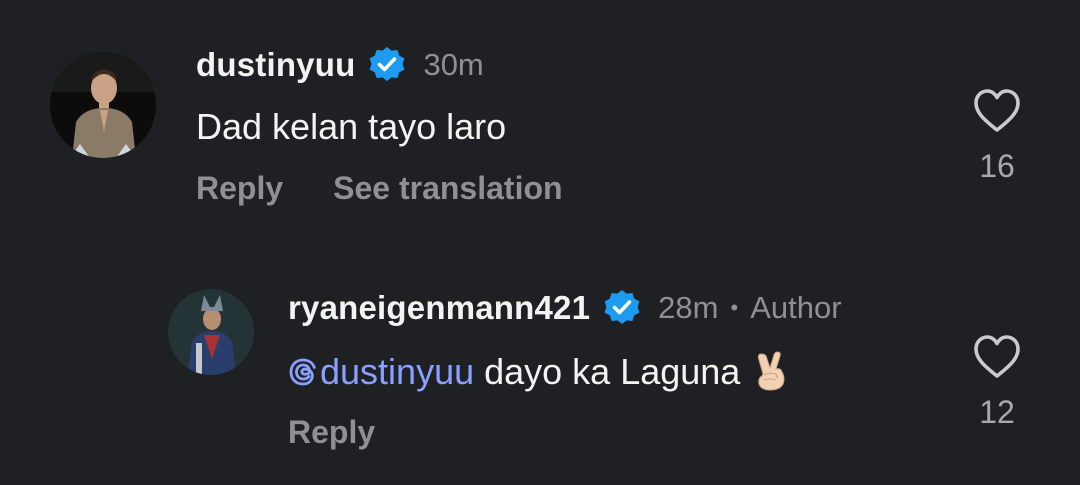  What do you see at coordinates (439, 308) in the screenshot?
I see `username: ryaneigenmann421` at bounding box center [439, 308].